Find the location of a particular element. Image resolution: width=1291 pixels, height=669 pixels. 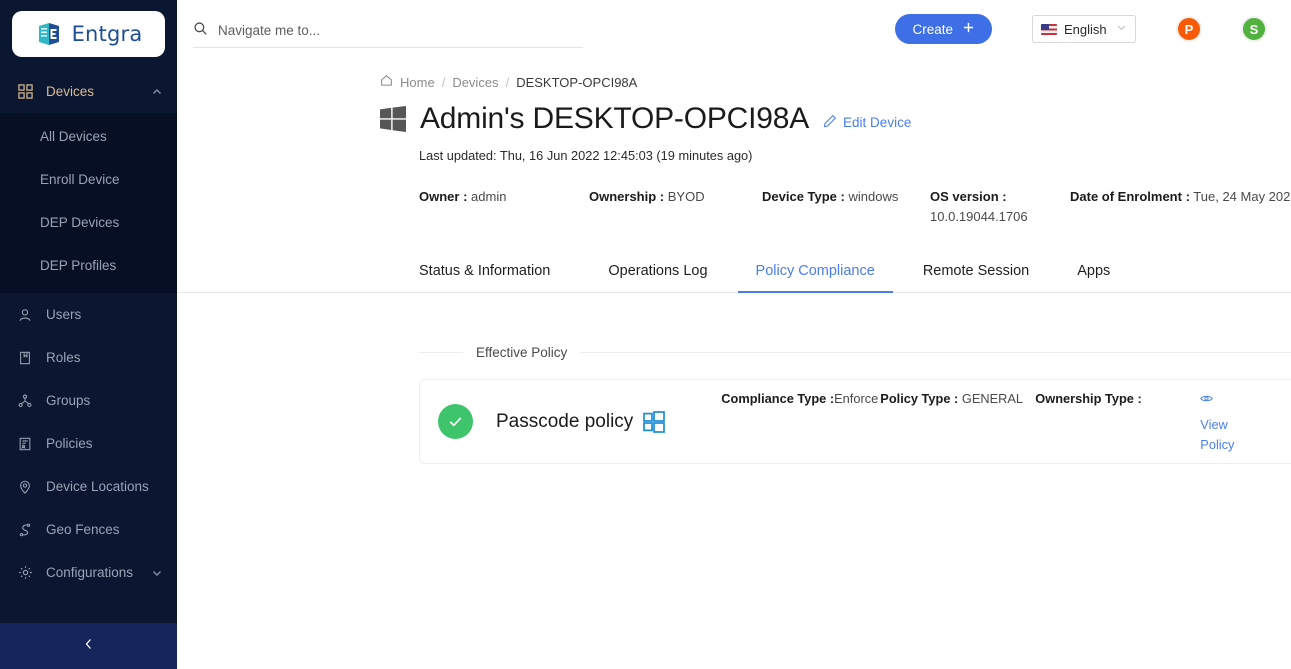

check-circle-icon is located at coordinates (455, 422).